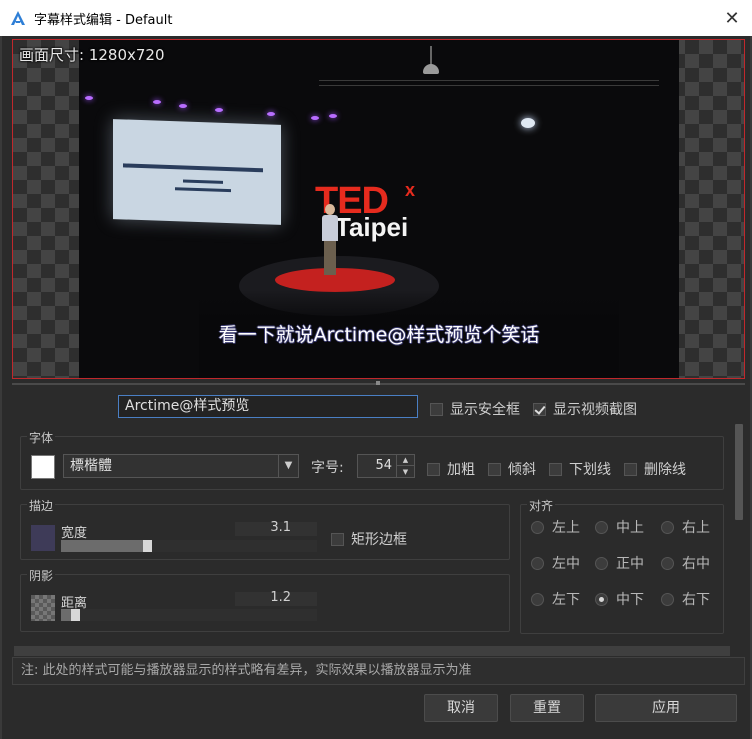  What do you see at coordinates (189, 546) in the screenshot?
I see `outline-width-slider` at bounding box center [189, 546].